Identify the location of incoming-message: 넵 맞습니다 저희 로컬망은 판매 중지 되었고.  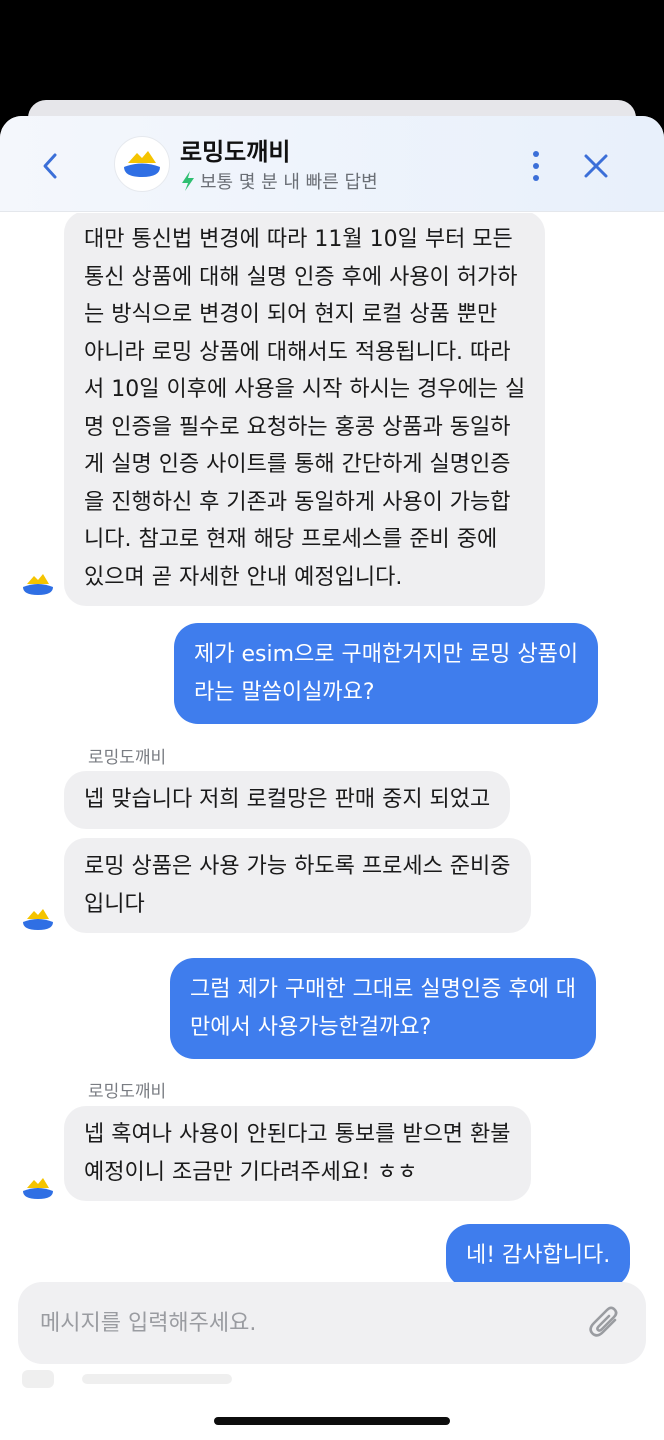
(287, 800).